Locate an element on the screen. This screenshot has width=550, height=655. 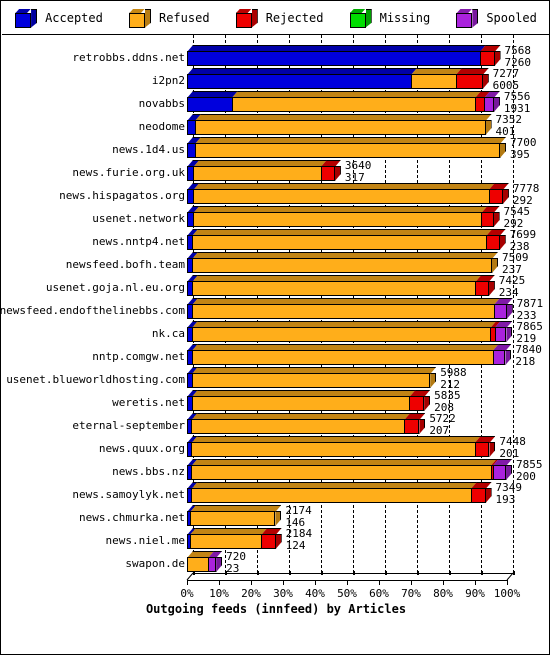
table-row: news.samoylyk.net 7349 193 is located at coordinates (276, 493).